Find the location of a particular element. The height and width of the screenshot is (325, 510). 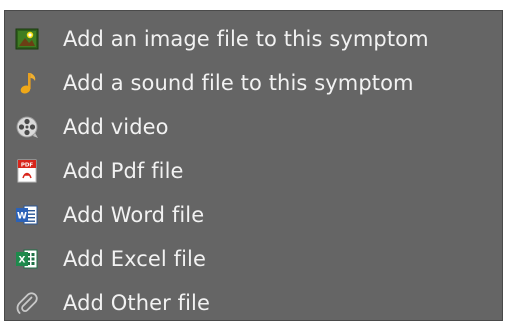

pdf-icon: PDF is located at coordinates (27, 171).